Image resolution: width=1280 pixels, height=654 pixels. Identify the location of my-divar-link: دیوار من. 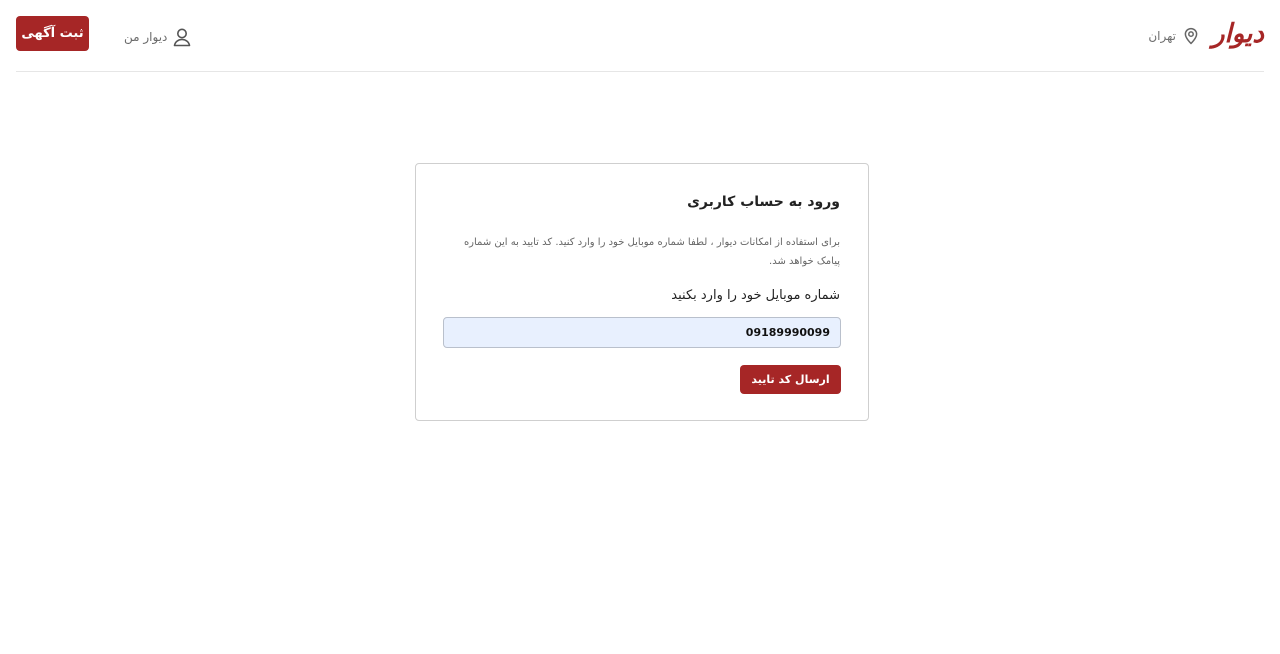
(158, 37).